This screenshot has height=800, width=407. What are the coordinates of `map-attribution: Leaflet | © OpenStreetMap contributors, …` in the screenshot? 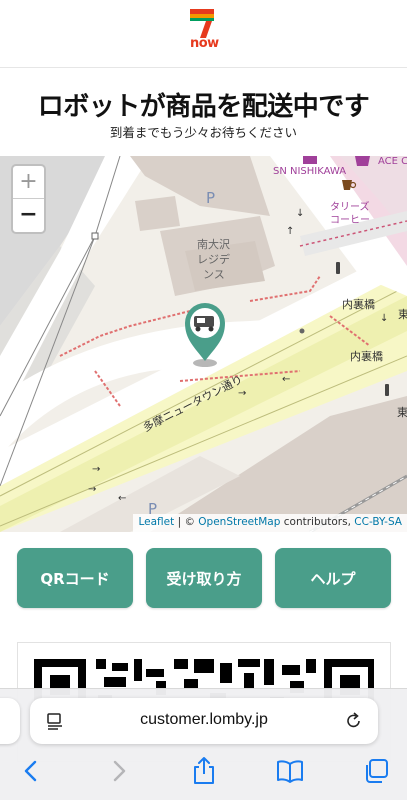 It's located at (270, 523).